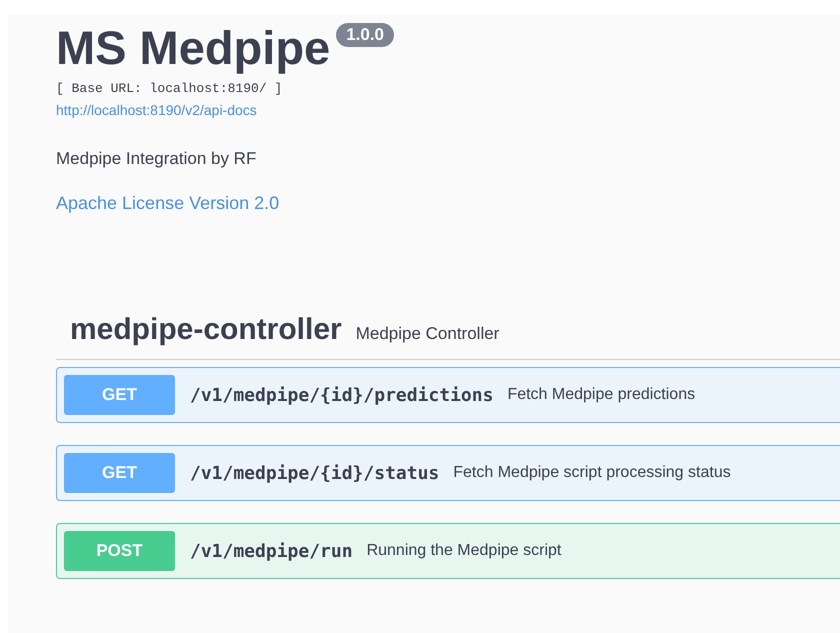  Describe the element at coordinates (170, 89) in the screenshot. I see `base-url: [ Base URL: localhost:8190/ ]` at that location.